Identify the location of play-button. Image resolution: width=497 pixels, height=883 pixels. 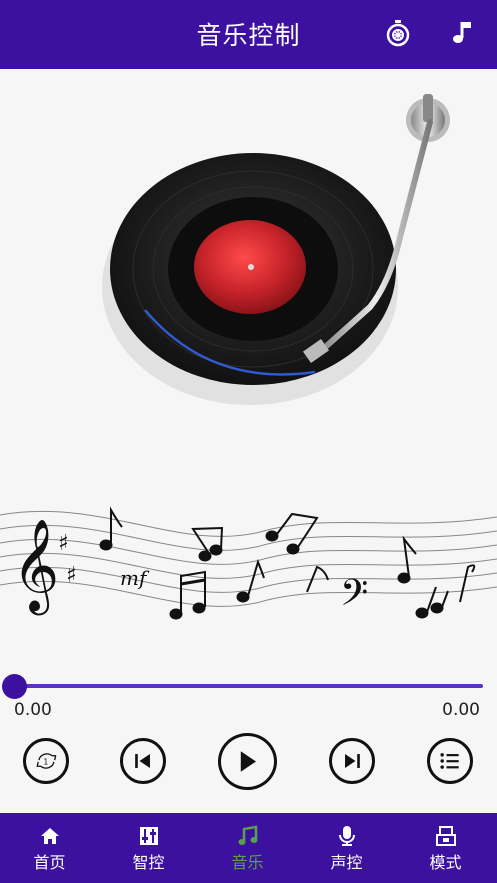
(247, 761).